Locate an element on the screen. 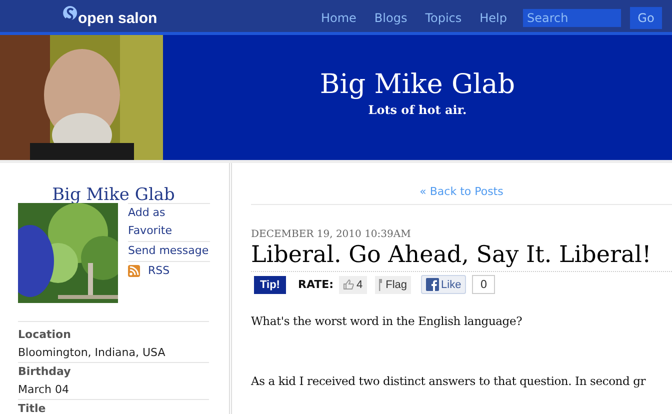 This screenshot has width=672, height=414. go-button: Go is located at coordinates (646, 18).